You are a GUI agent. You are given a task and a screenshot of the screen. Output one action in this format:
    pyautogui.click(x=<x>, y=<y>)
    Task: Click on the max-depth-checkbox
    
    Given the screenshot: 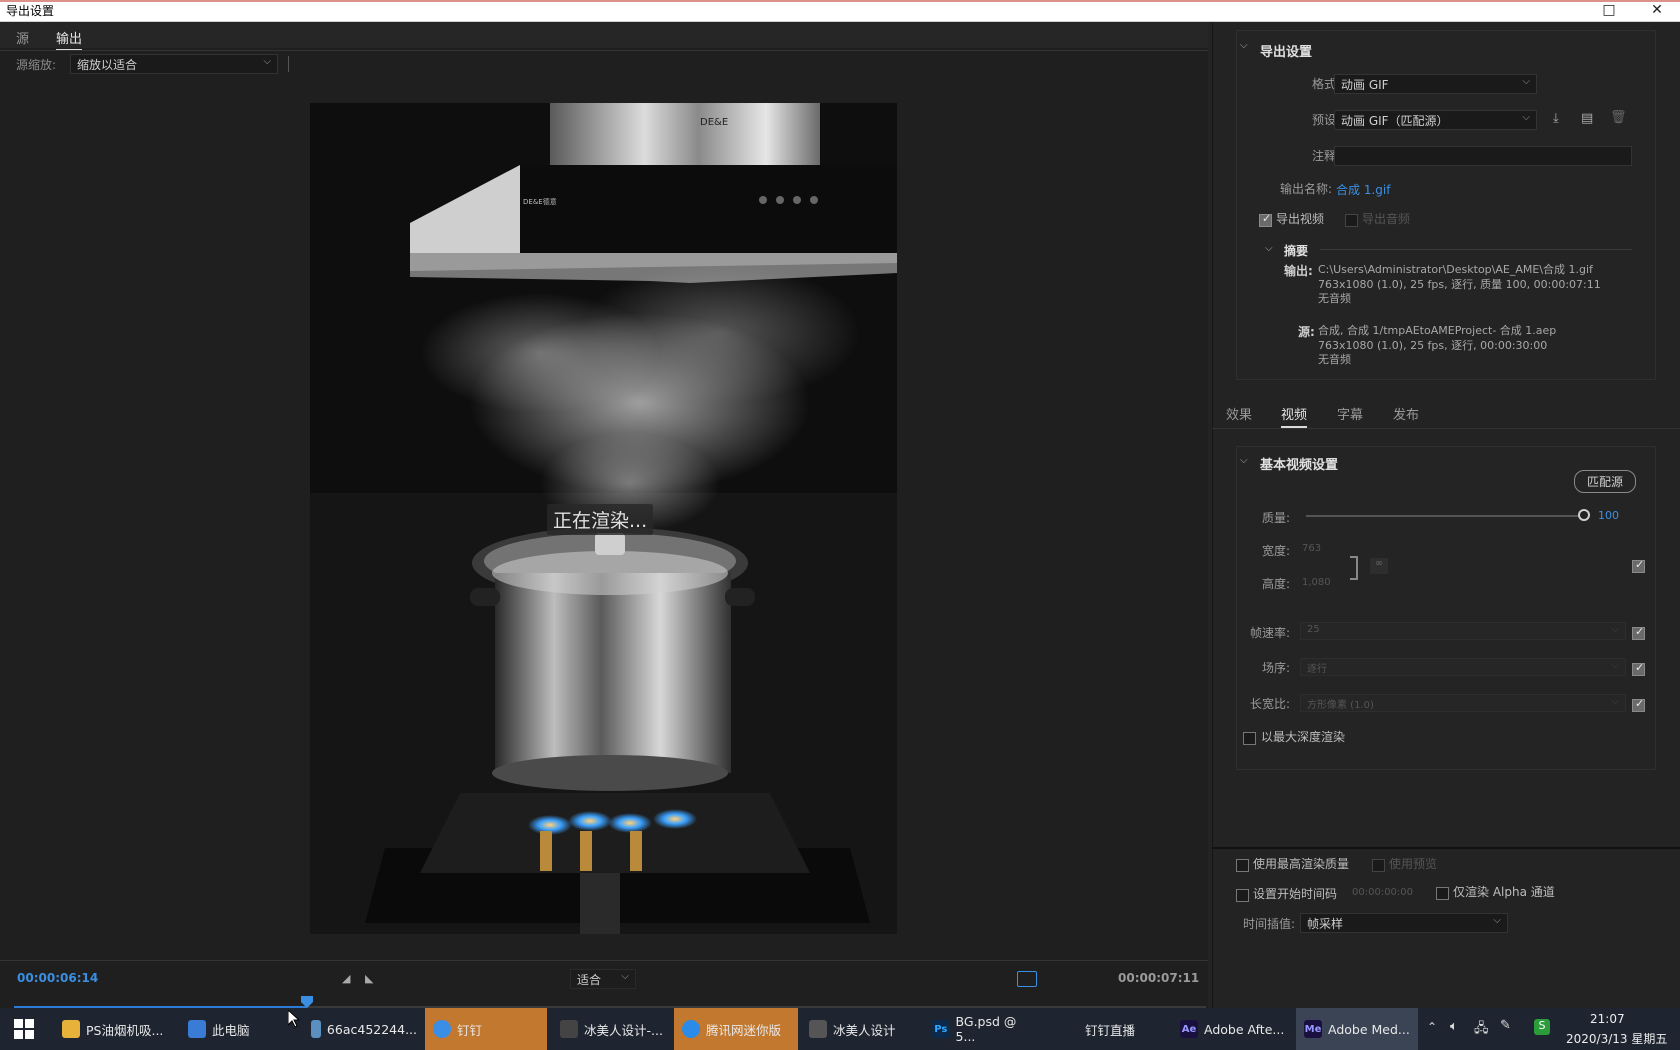 What is the action you would take?
    pyautogui.click(x=1249, y=739)
    